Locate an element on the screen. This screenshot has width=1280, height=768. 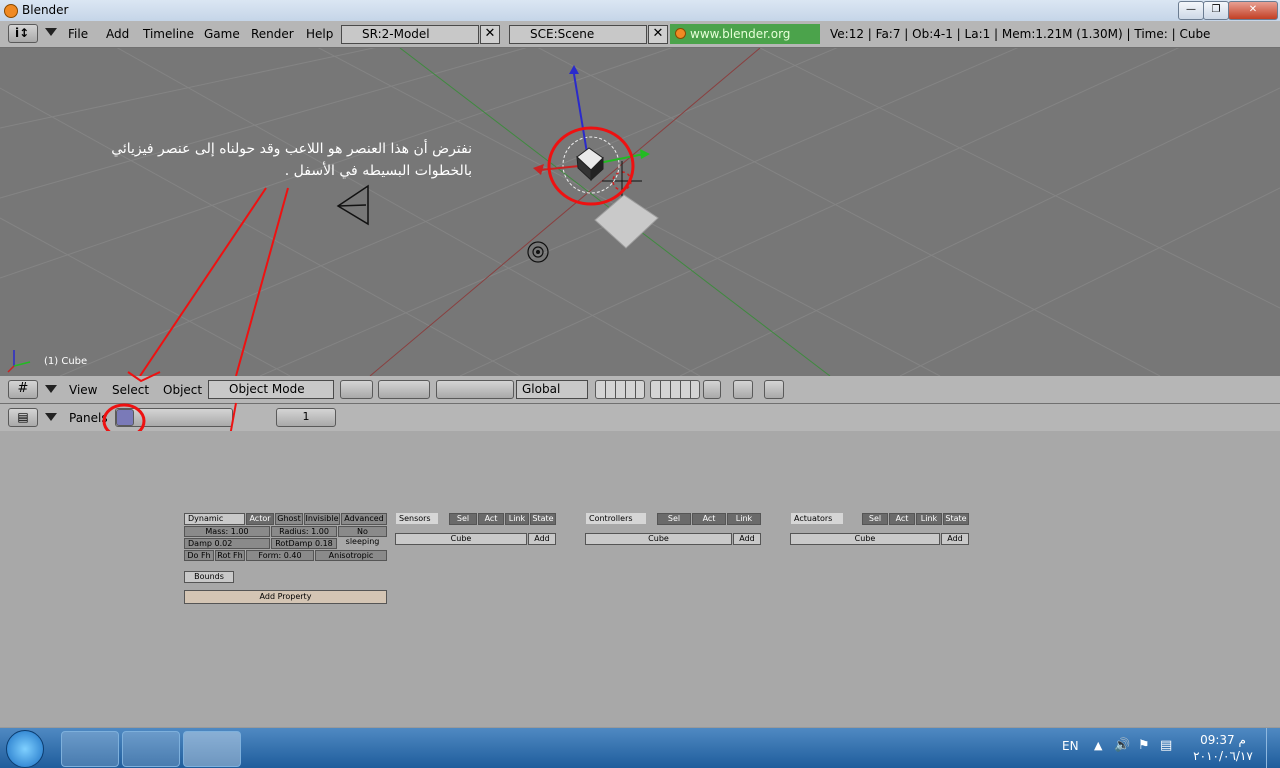
language-indicator: EN is located at coordinates (1070, 746).